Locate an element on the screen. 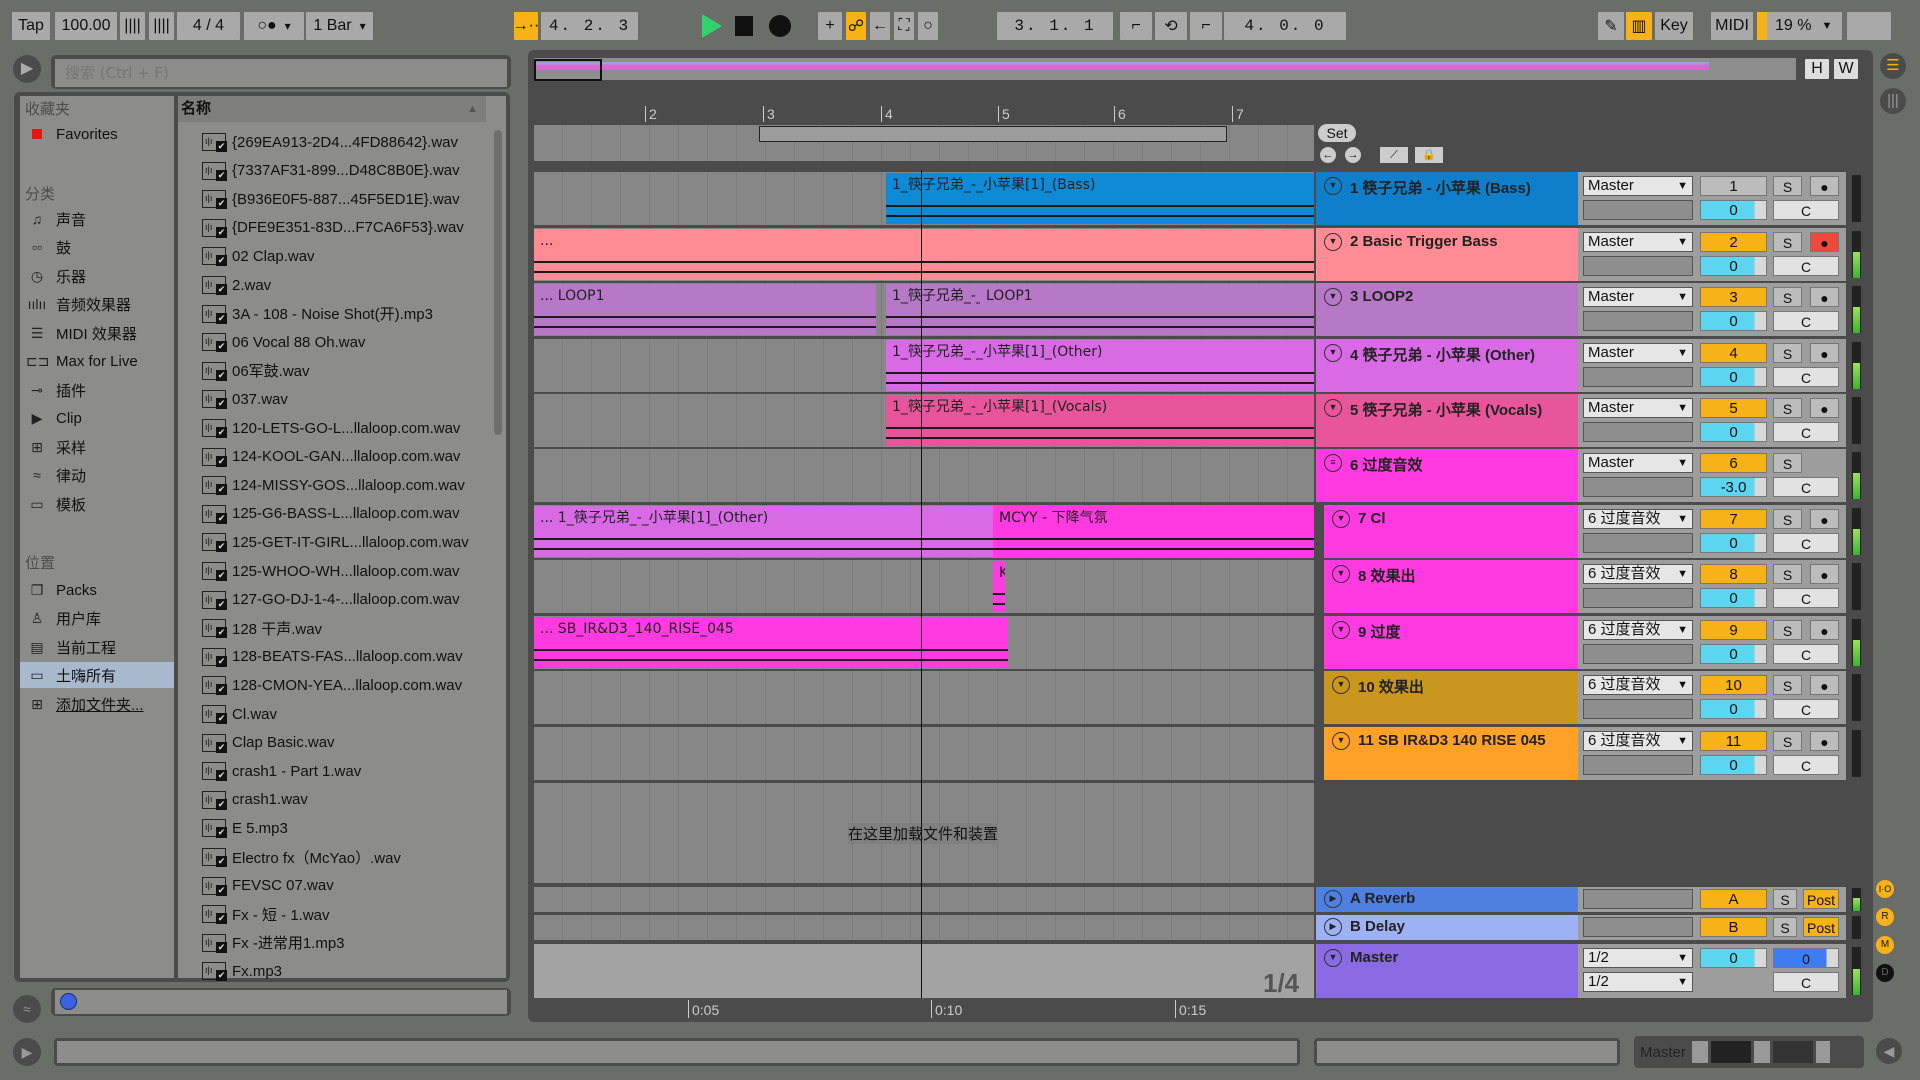  loop-length-field: 4. 0. 0 is located at coordinates (1285, 26).